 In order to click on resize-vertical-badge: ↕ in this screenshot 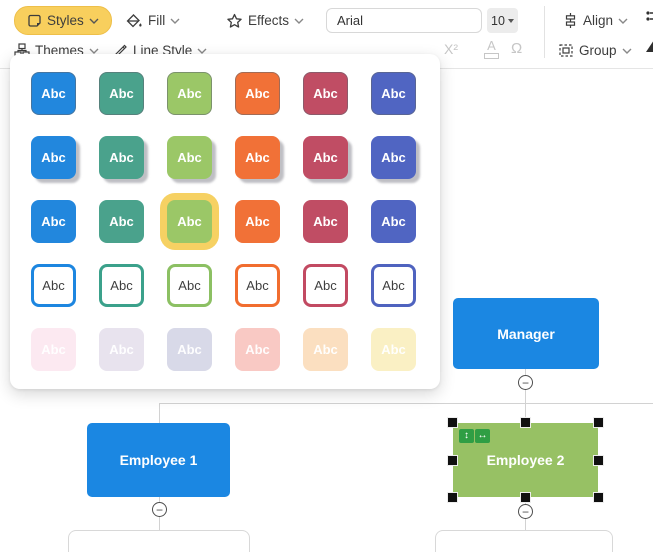, I will do `click(466, 436)`.